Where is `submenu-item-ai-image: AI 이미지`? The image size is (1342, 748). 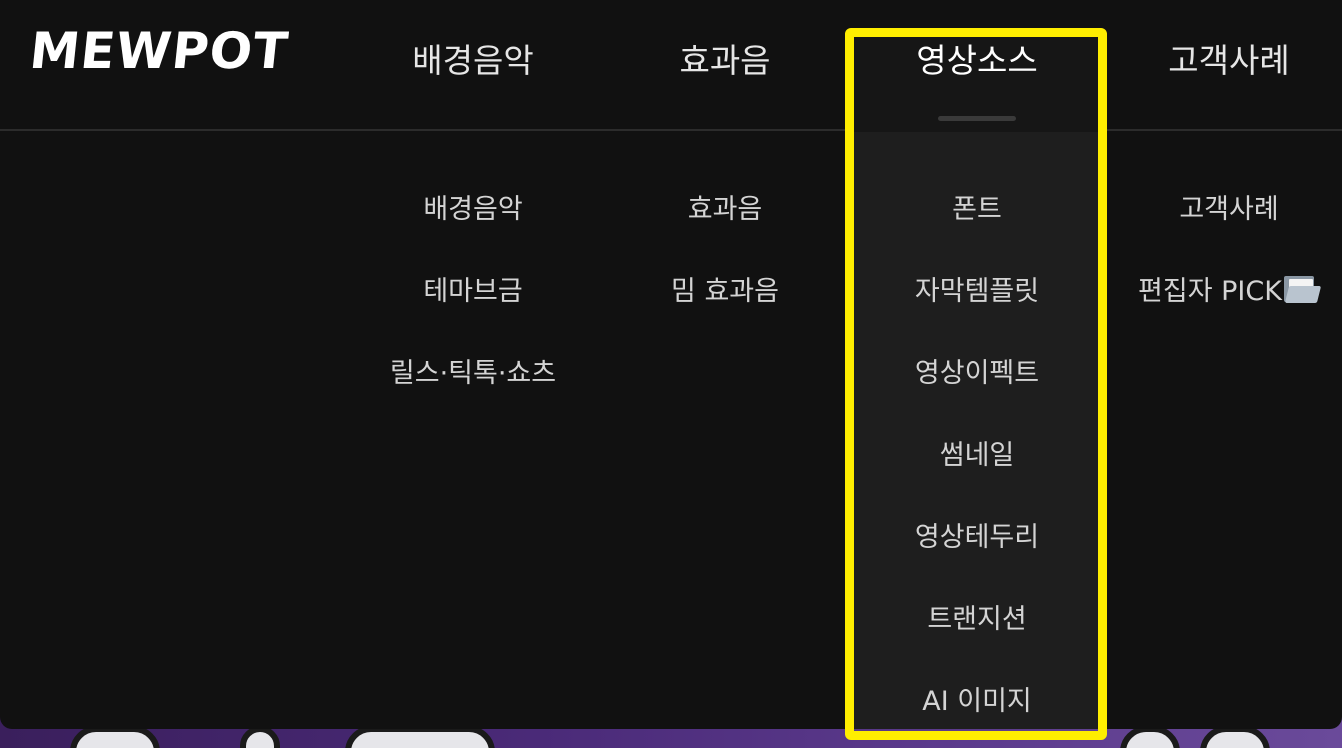
submenu-item-ai-image: AI 이미지 is located at coordinates (977, 713).